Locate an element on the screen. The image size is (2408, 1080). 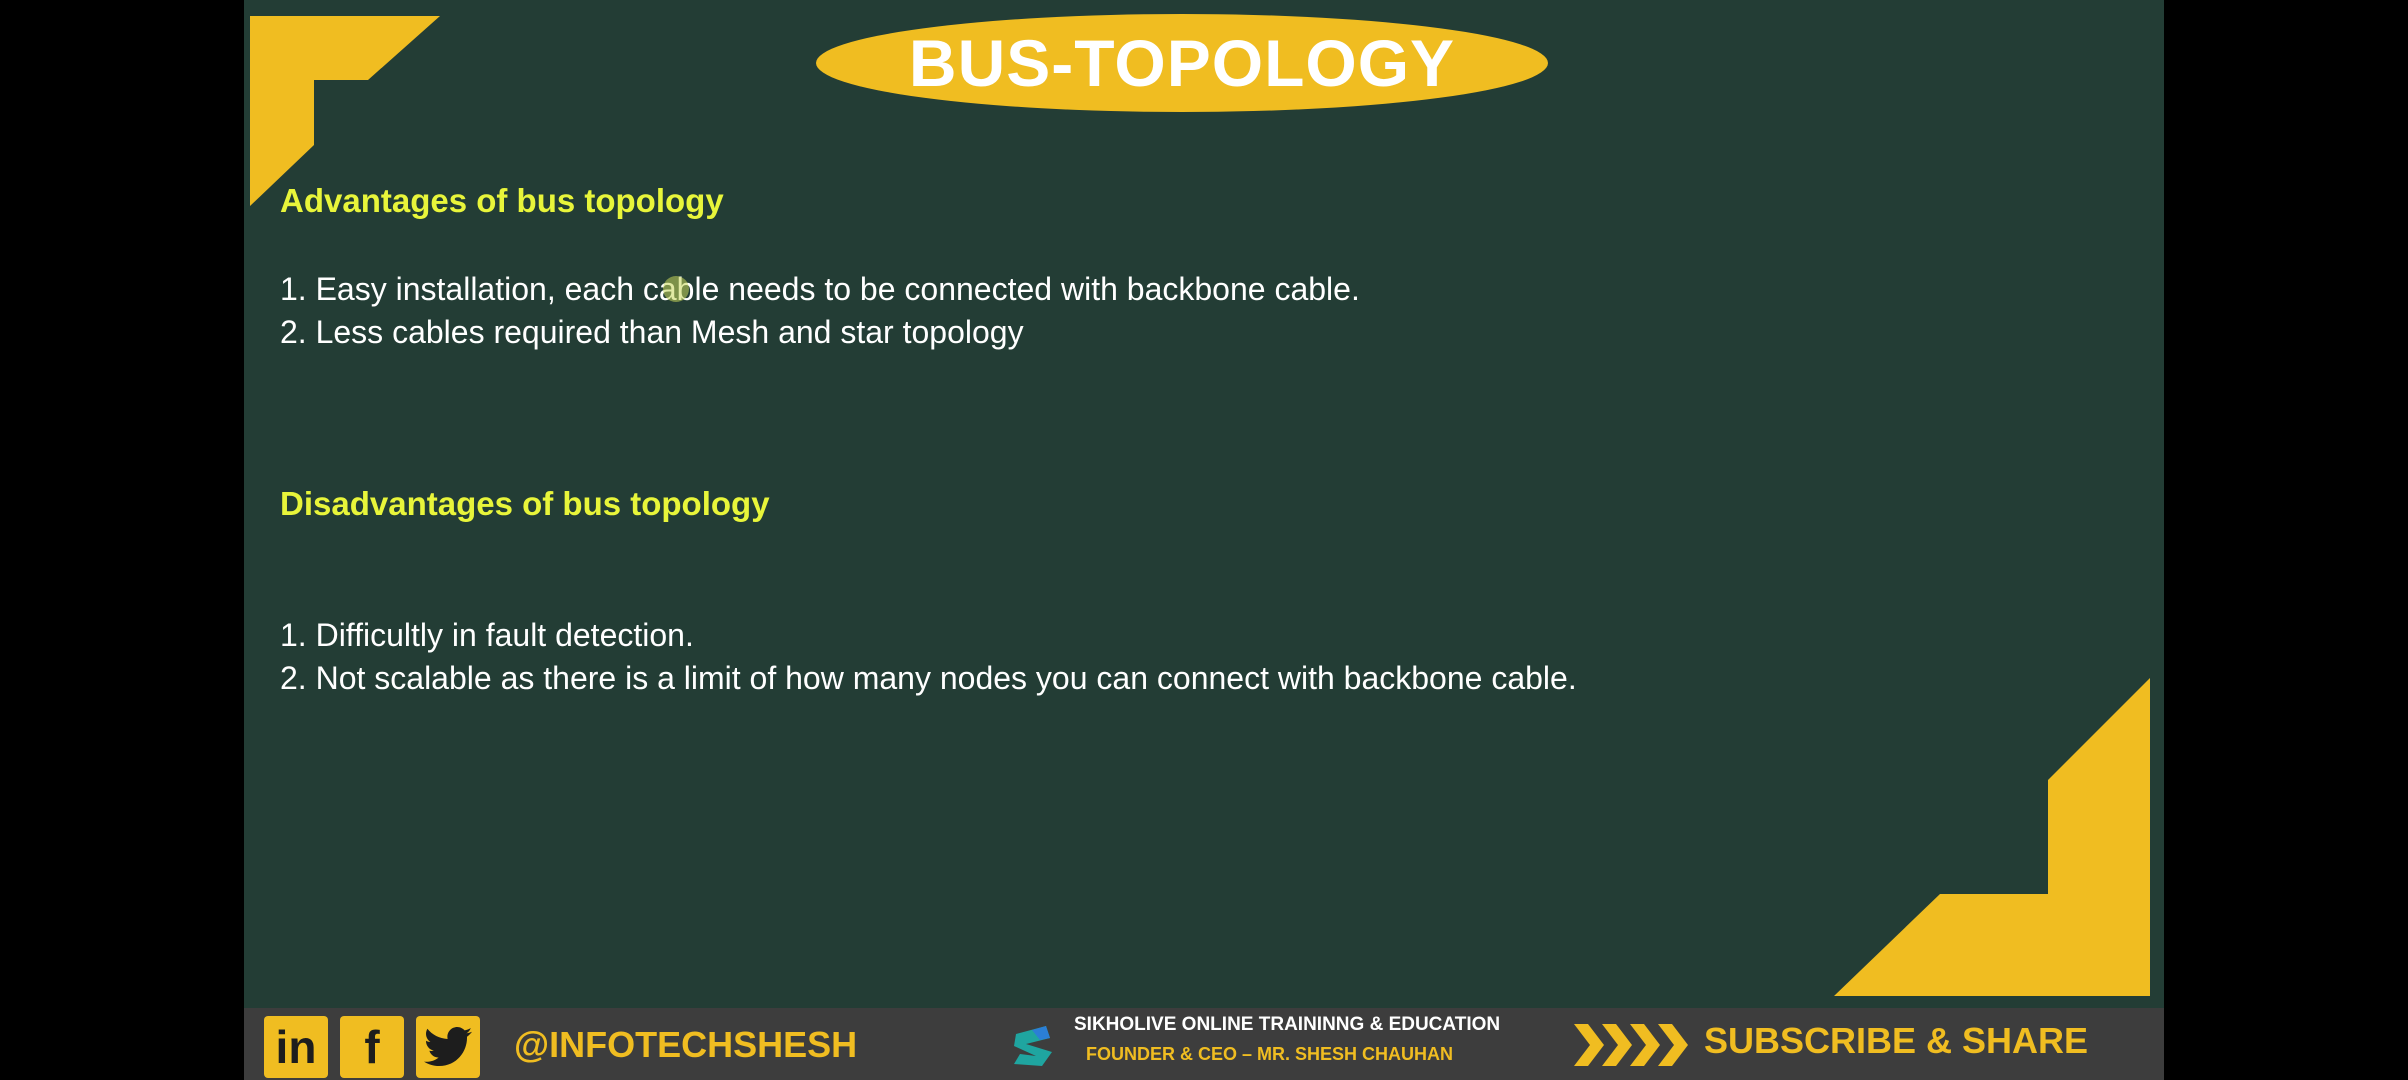
facebook-icon: f is located at coordinates (372, 1047).